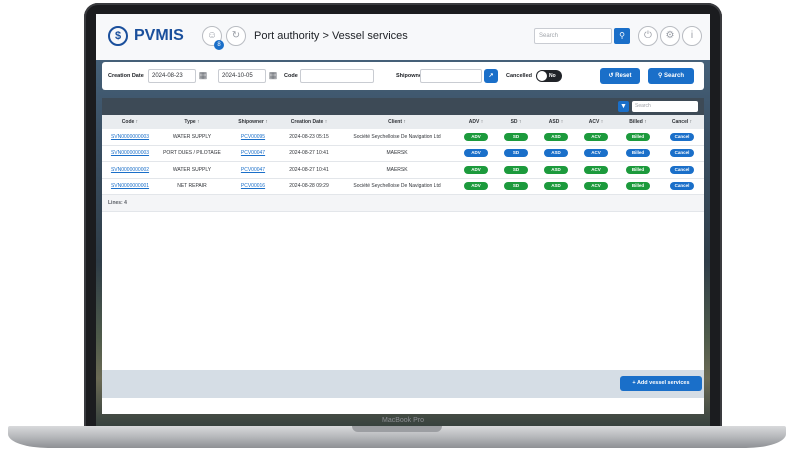 The height and width of the screenshot is (456, 794). Describe the element at coordinates (397, 122) in the screenshot. I see `column-header-client: Client ↑` at that location.